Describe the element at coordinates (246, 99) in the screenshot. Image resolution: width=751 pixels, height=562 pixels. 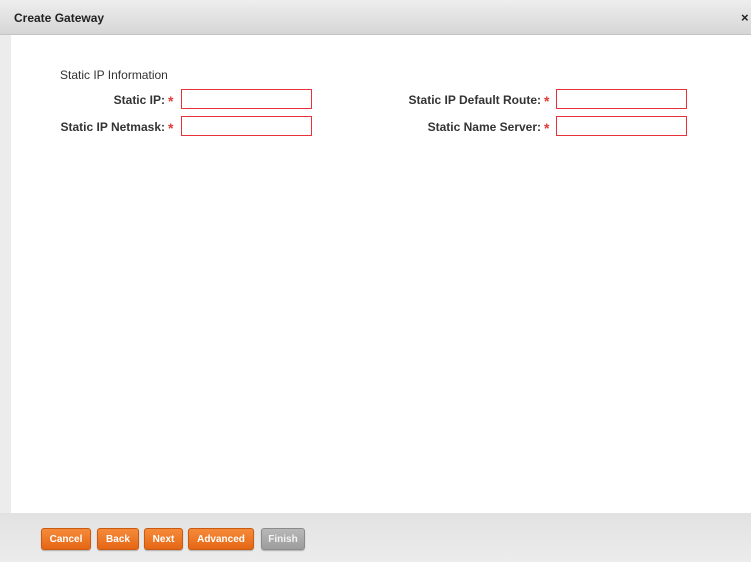
I see `static-ip-input` at that location.